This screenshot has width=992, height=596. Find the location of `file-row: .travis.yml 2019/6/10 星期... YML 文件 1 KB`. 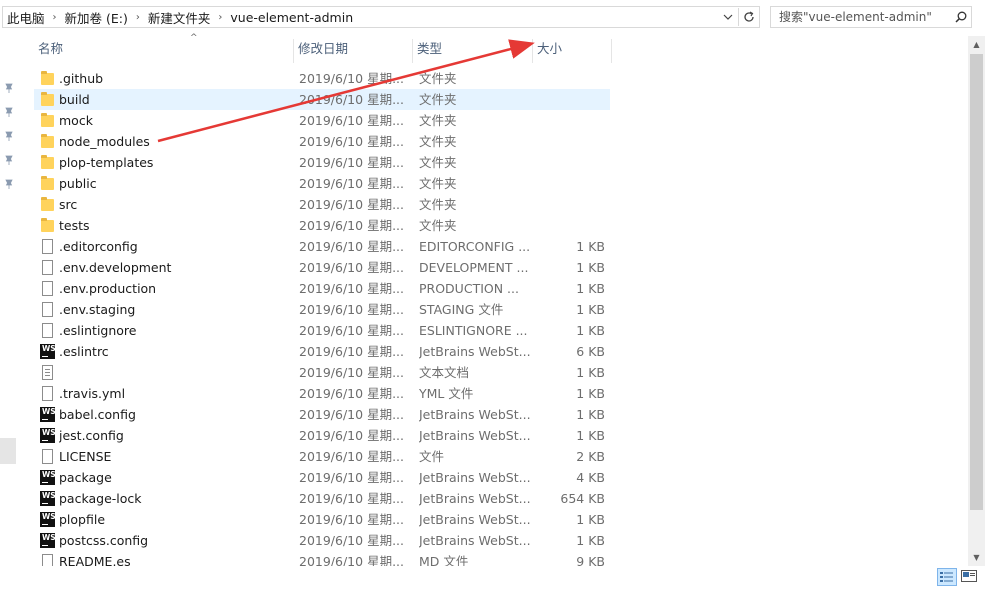

file-row: .travis.yml 2019/6/10 星期... YML 文件 1 KB is located at coordinates (322, 393).